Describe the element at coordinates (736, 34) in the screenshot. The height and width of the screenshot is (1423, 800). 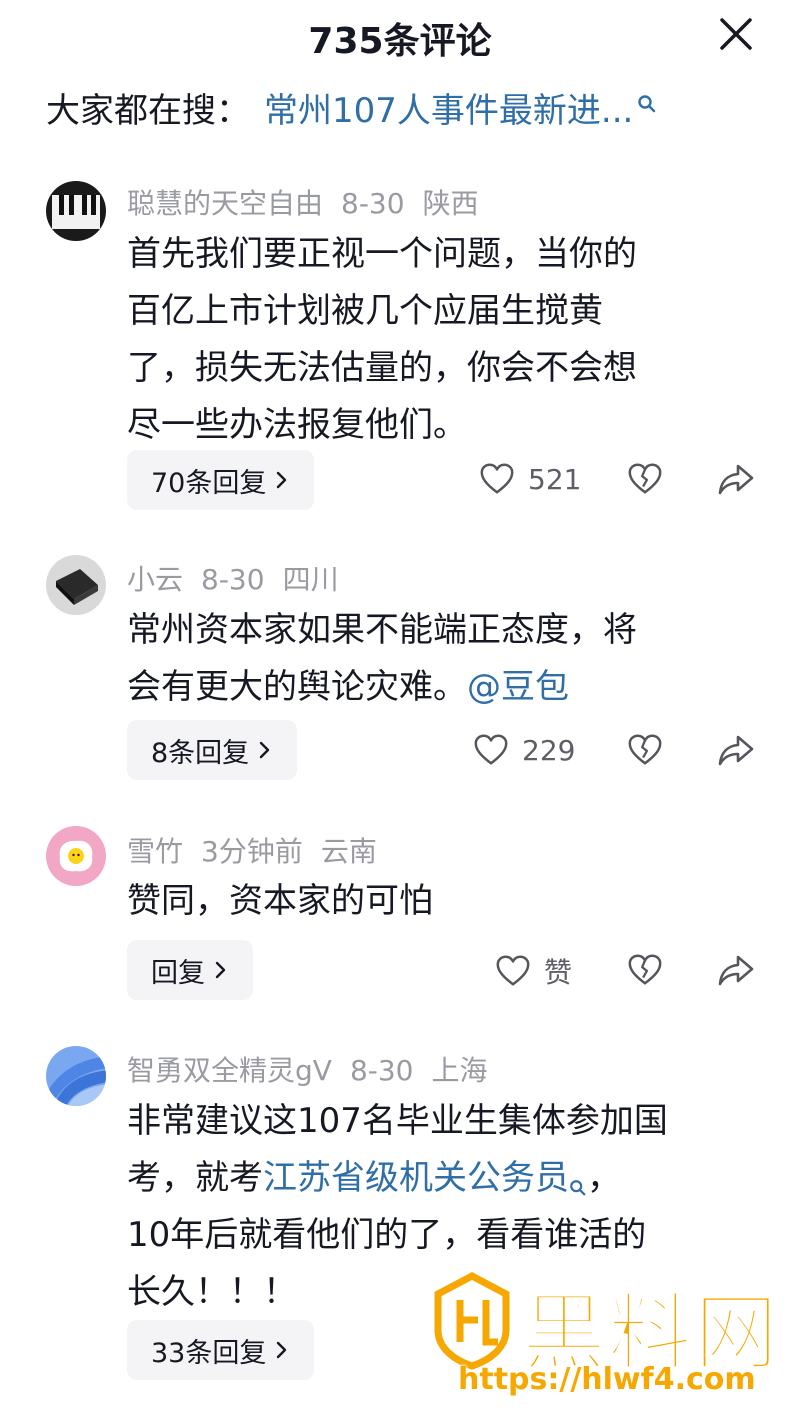
I see `close-icon` at that location.